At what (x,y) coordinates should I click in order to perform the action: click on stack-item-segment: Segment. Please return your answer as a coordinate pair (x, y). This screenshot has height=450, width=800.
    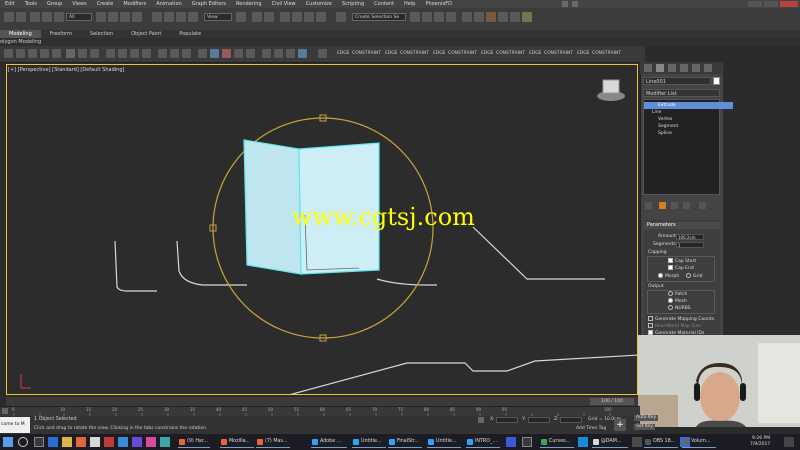
    Looking at the image, I should click on (688, 126).